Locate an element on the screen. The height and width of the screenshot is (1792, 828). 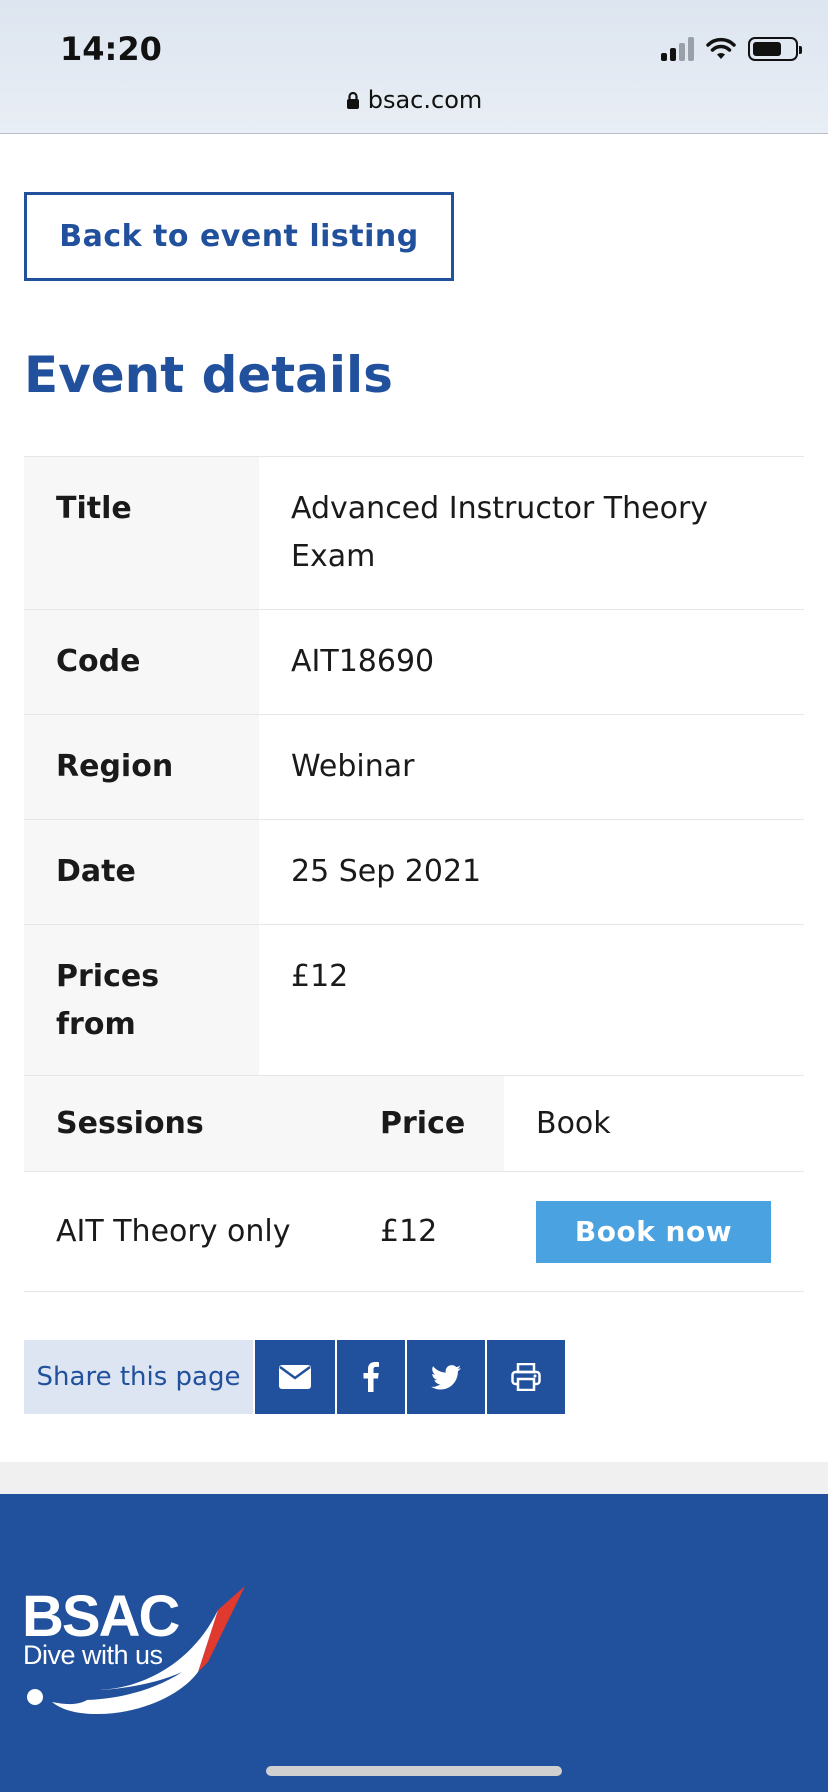
share-print-button is located at coordinates (526, 1377).